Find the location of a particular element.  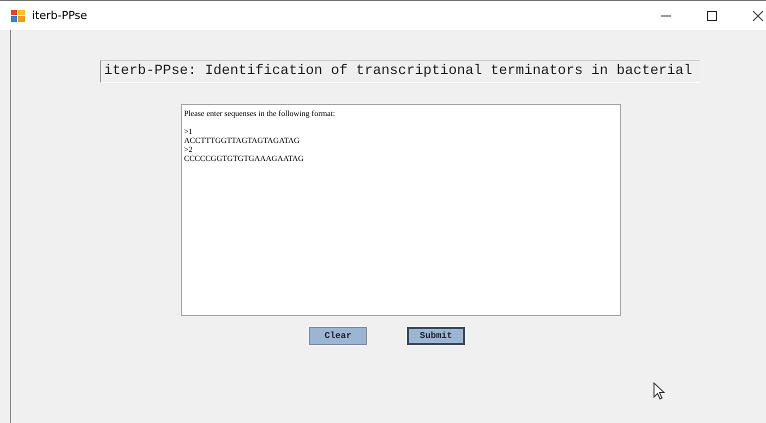

window-title: iterb-PPse is located at coordinates (60, 15).